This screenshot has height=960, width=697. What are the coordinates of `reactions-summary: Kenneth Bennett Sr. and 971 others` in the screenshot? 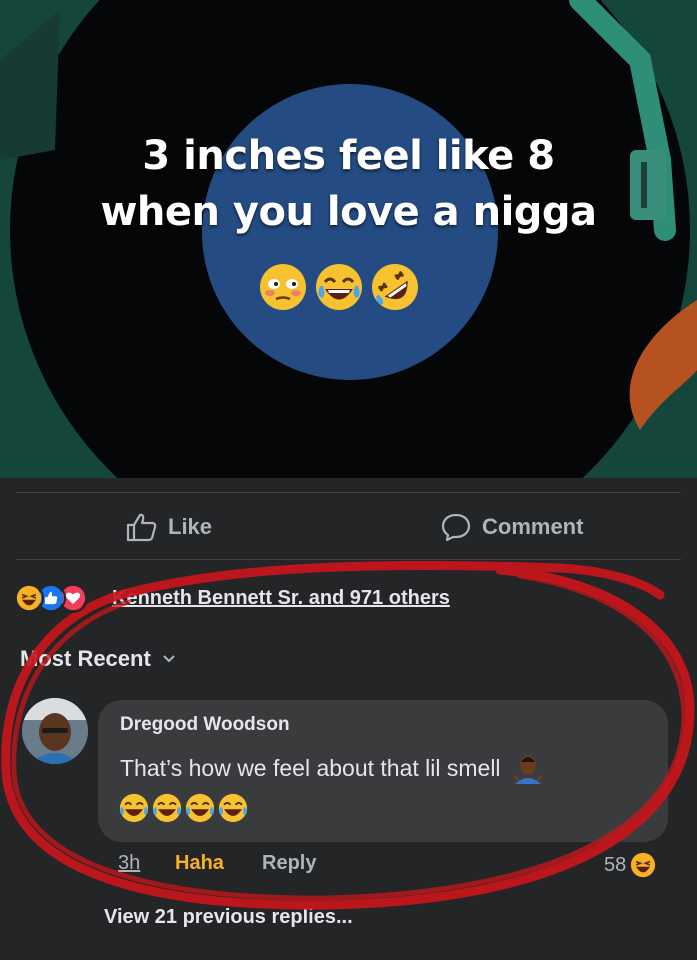 It's located at (232, 598).